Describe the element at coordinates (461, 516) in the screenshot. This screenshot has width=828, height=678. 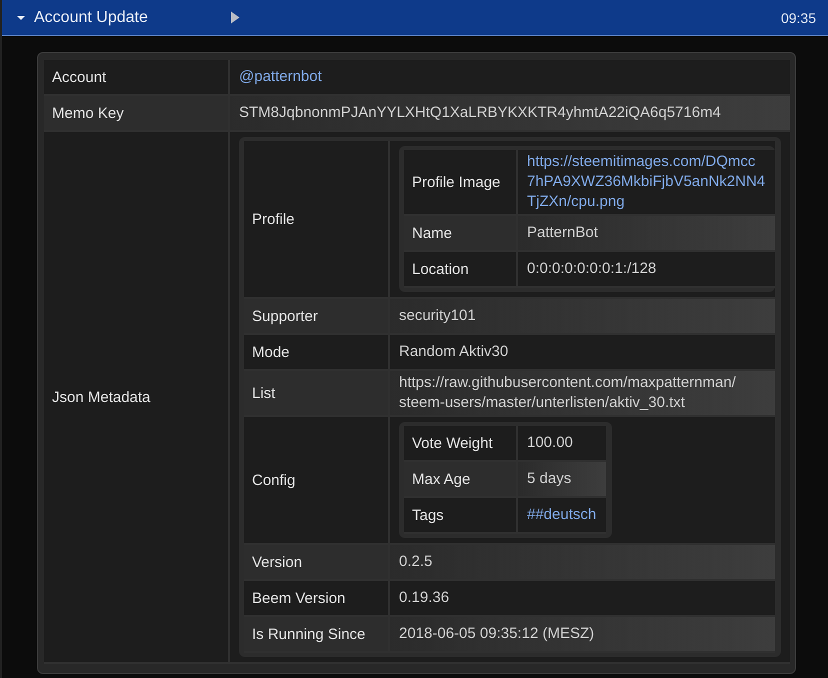
I see `field-label: Tags` at that location.